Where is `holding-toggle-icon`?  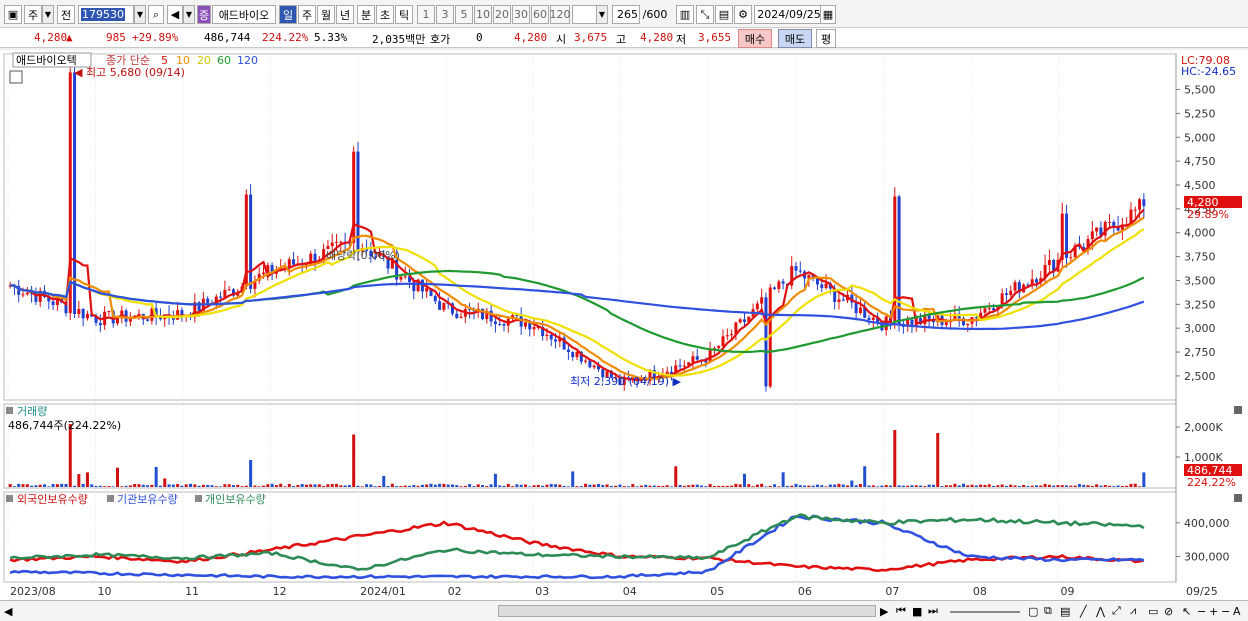
holding-toggle-icon is located at coordinates (9, 498).